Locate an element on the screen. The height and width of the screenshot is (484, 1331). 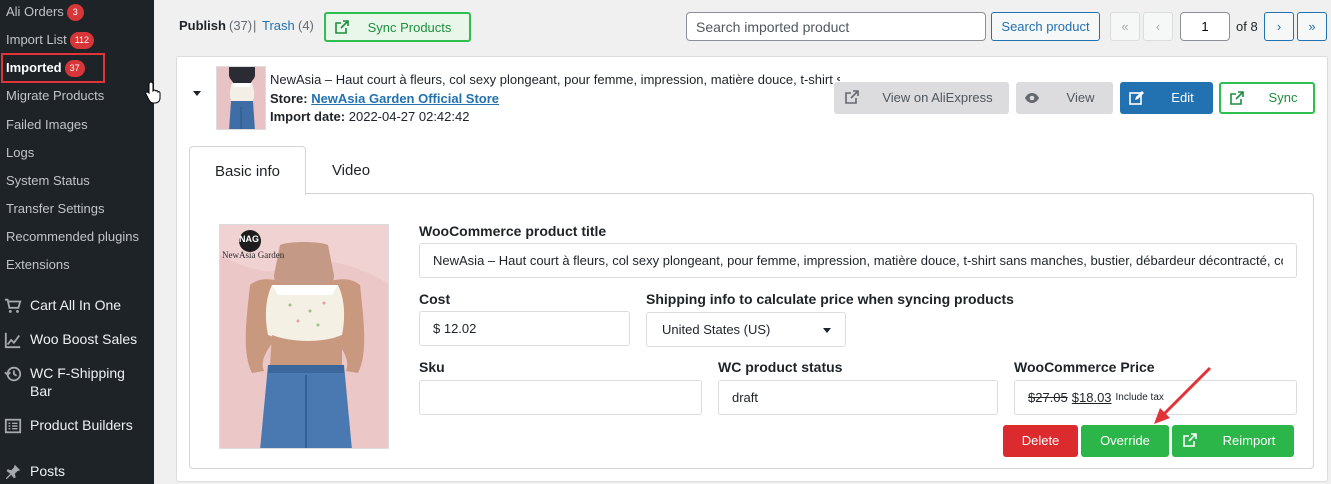
submenu-ali-orders: Ali Orders 3 is located at coordinates (77, 14).